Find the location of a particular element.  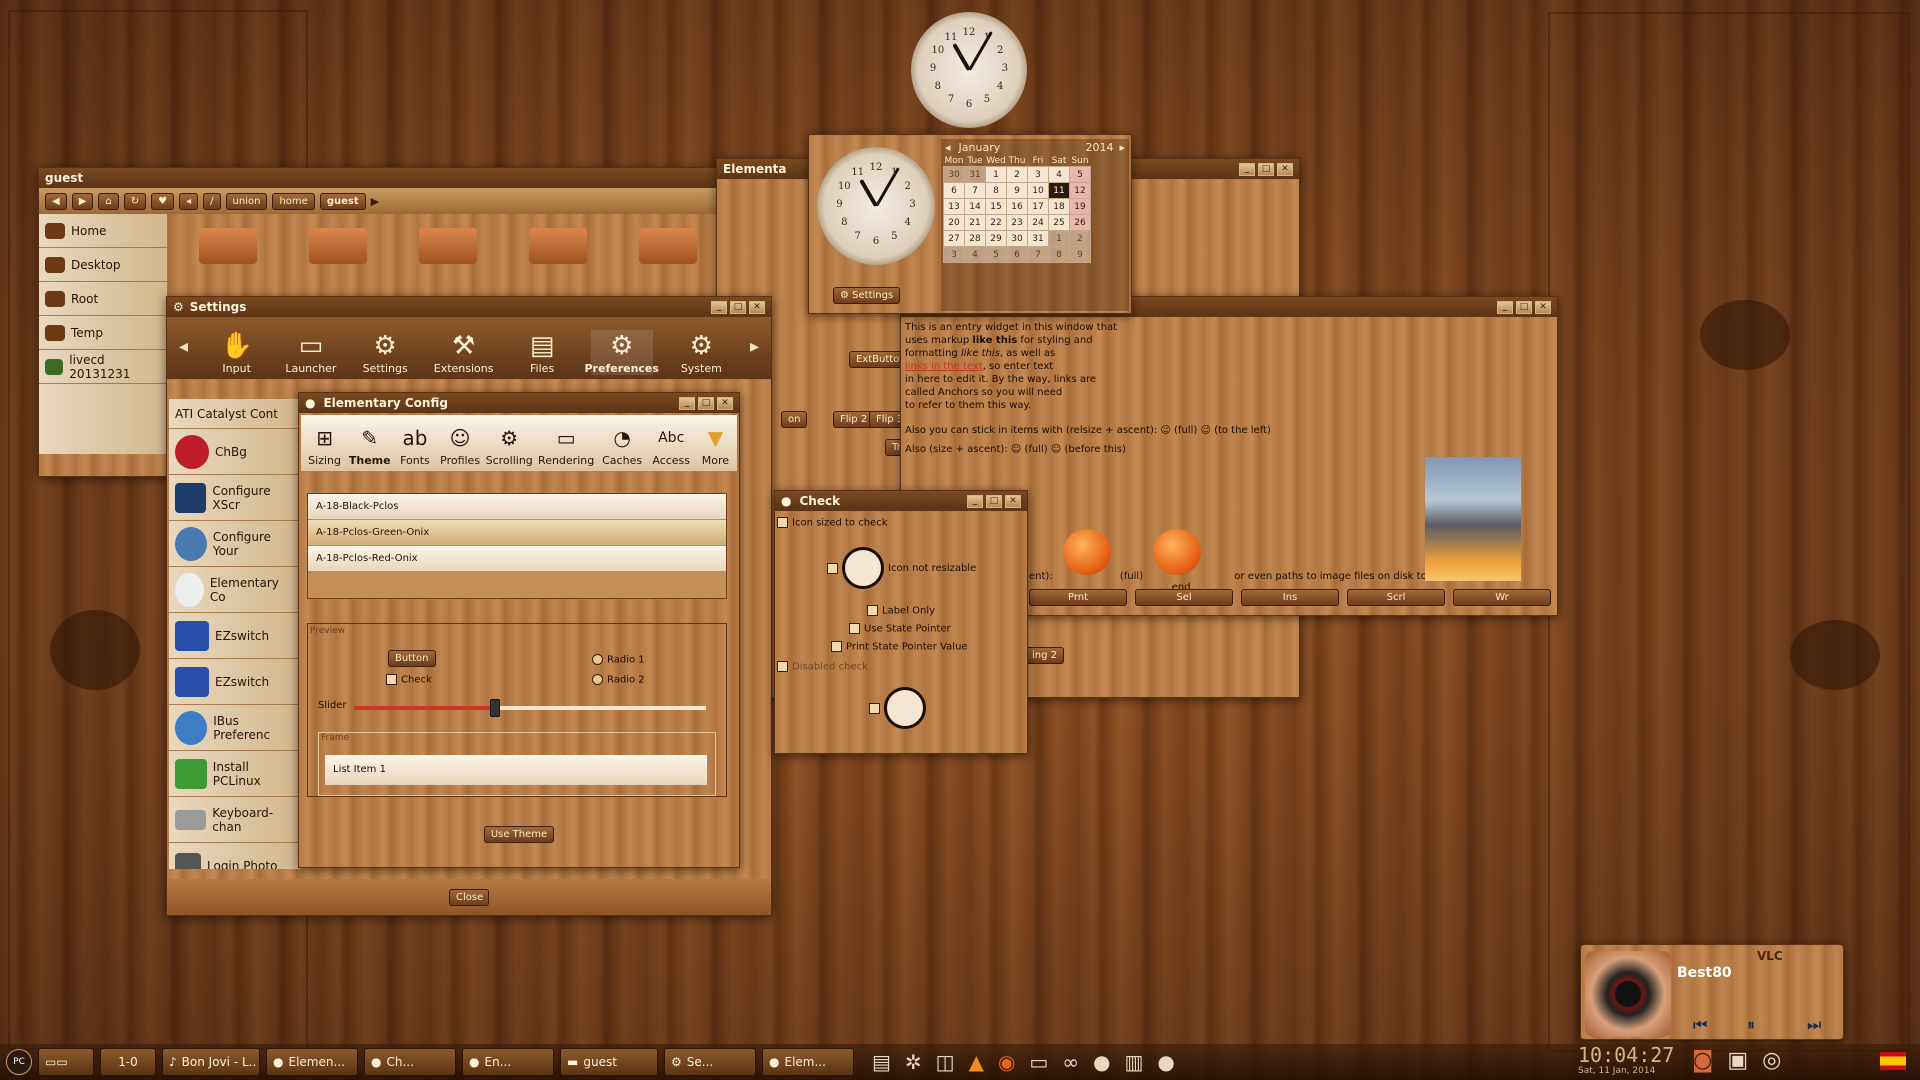

prev-icon: ◂ is located at coordinates (189, 201).